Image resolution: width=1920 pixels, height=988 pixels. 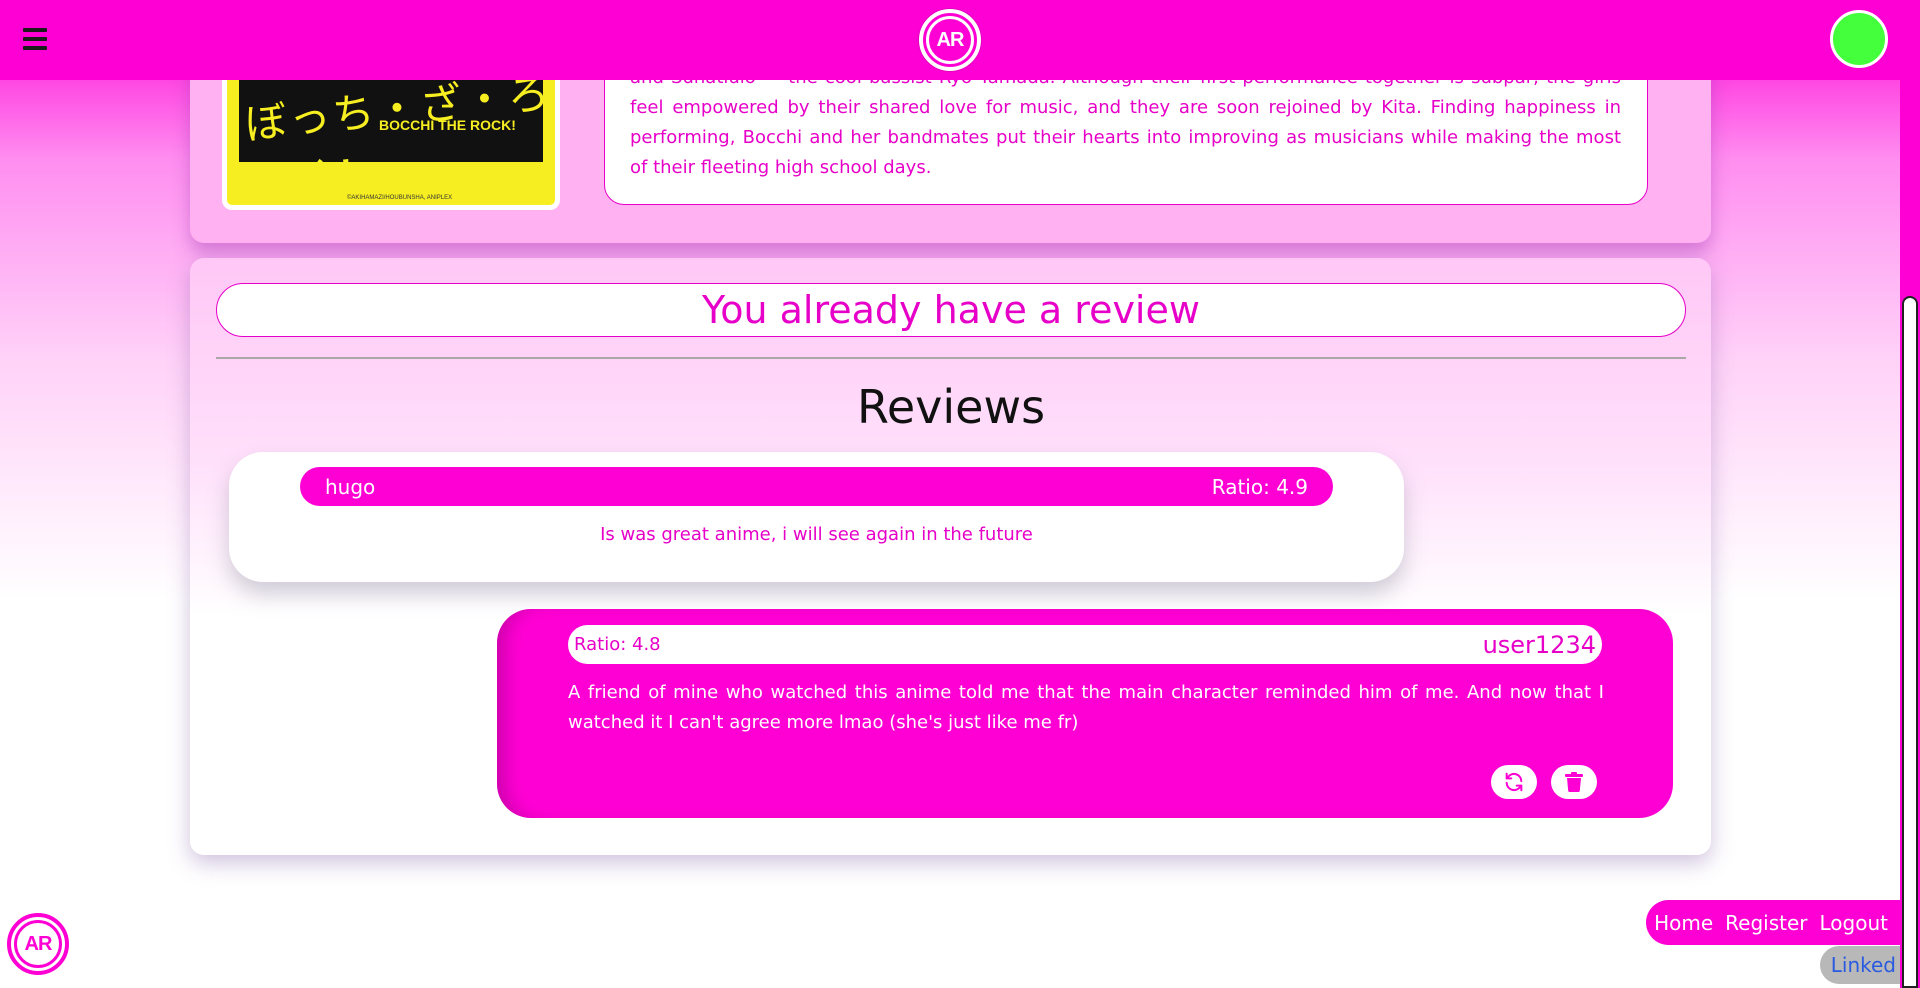 What do you see at coordinates (35, 39) in the screenshot?
I see `hamburger-icon` at bounding box center [35, 39].